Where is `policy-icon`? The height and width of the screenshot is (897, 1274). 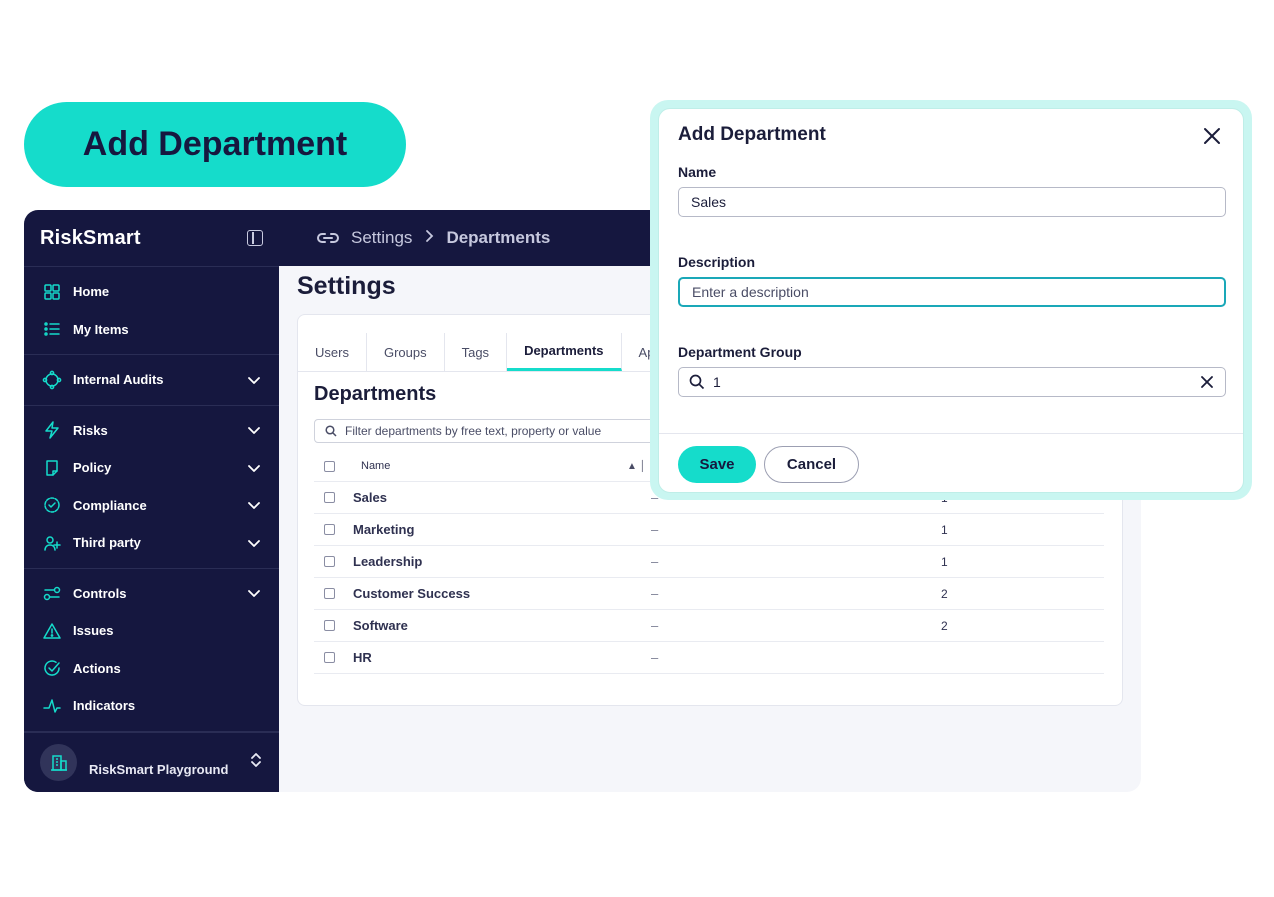 policy-icon is located at coordinates (52, 468).